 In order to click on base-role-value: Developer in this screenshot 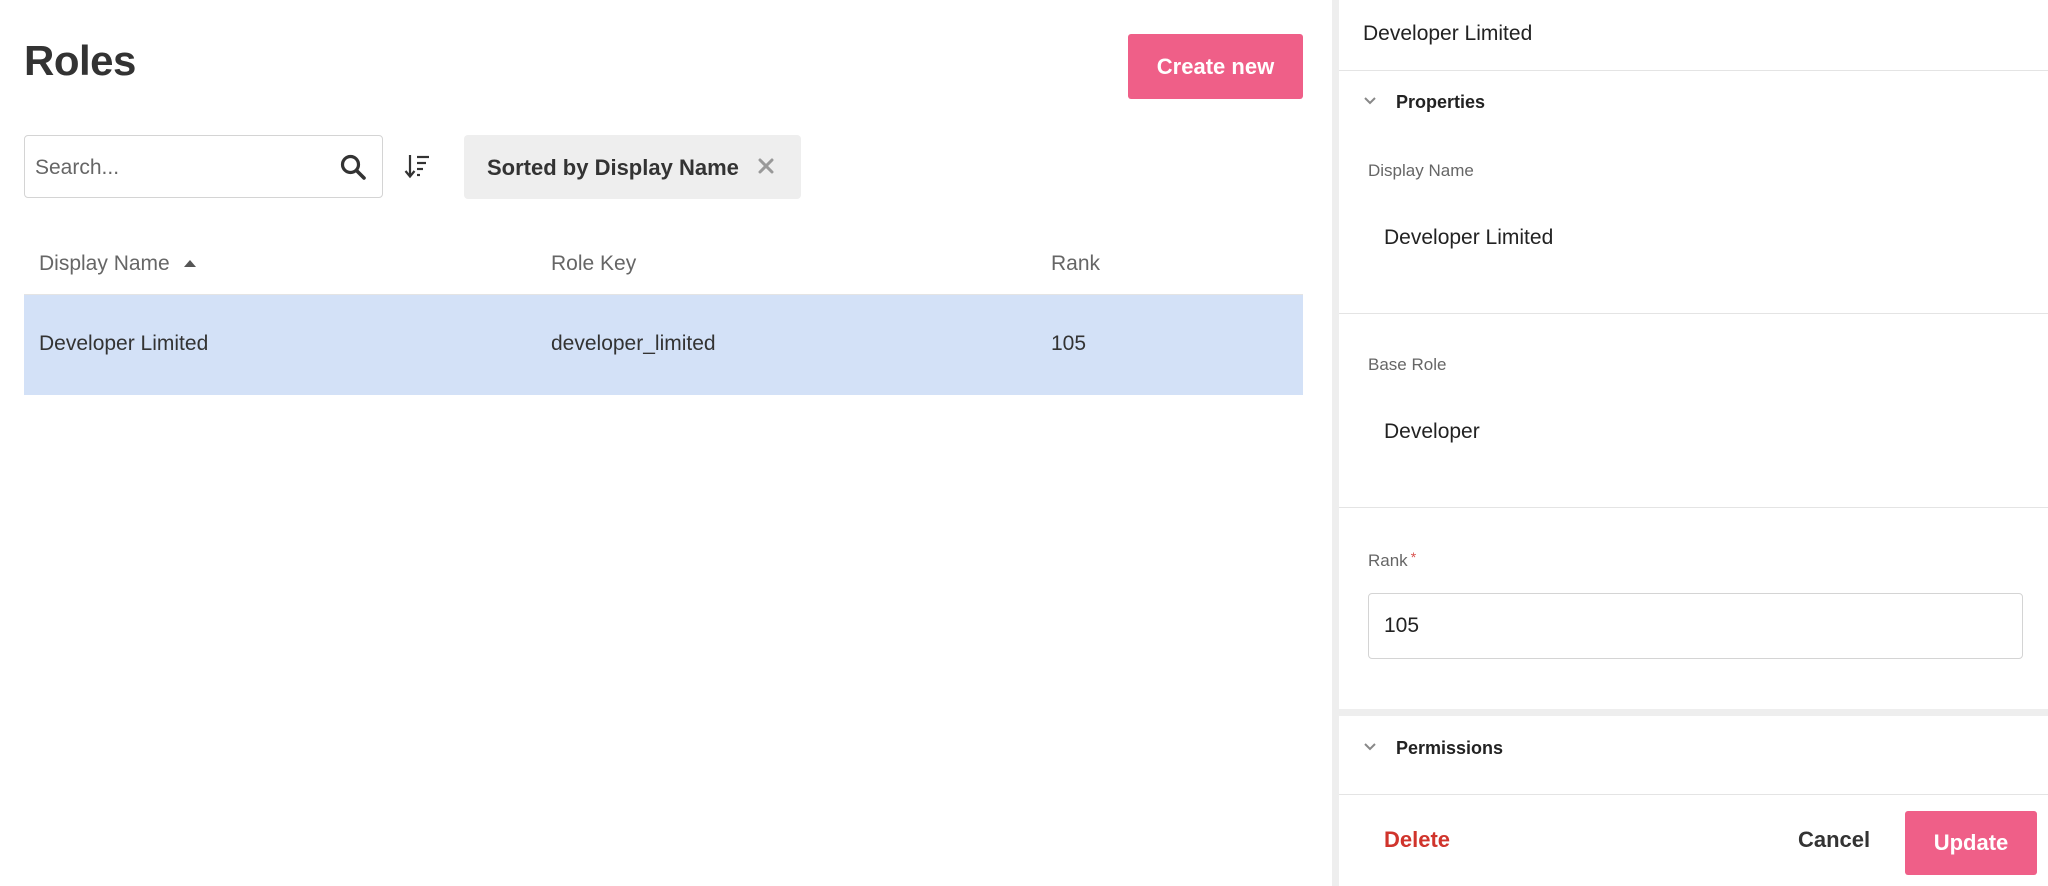, I will do `click(1432, 431)`.